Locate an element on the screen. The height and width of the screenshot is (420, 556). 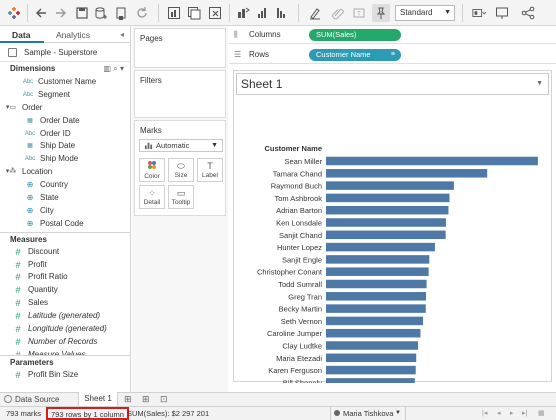
new-datasource-icon is located at coordinates (101, 13).